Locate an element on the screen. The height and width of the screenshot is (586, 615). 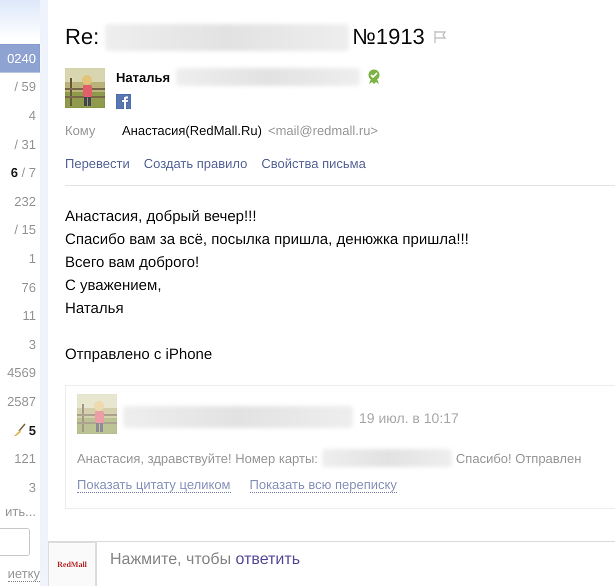
folder-count: 1 is located at coordinates (20, 258).